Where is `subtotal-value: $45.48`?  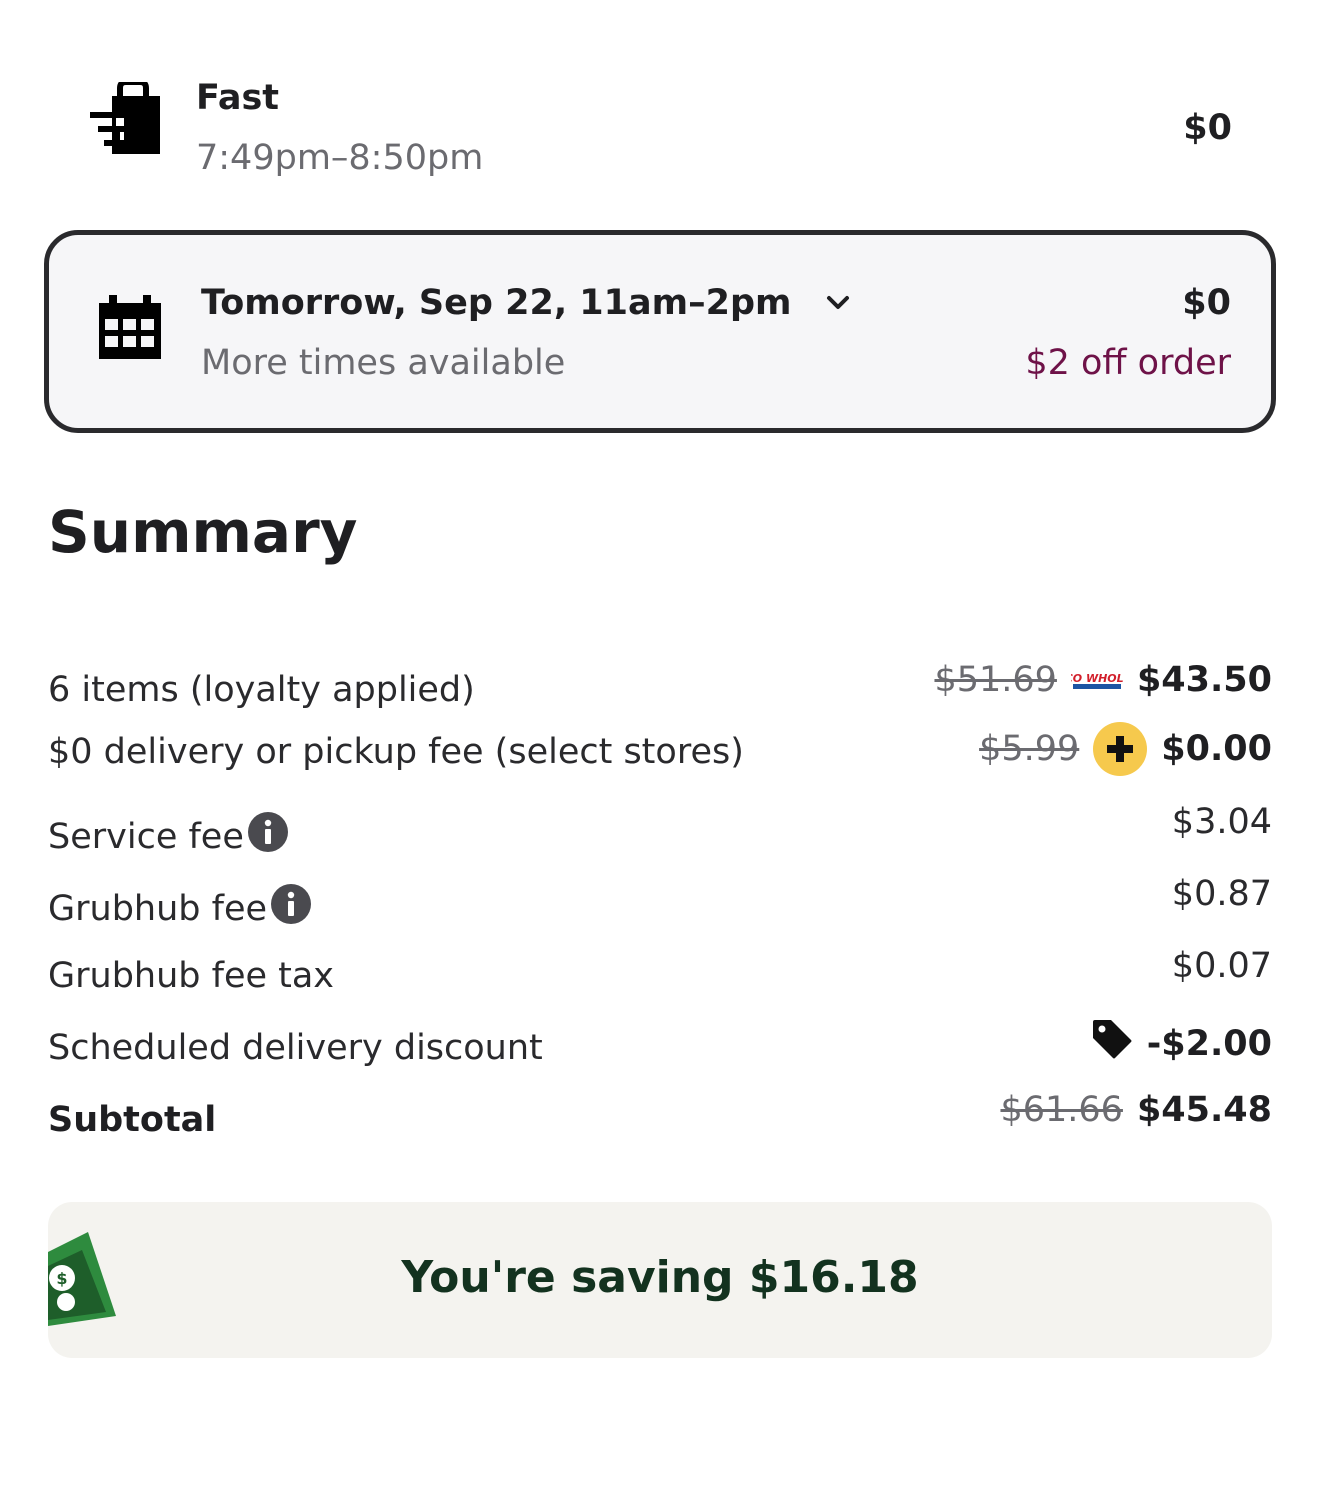 subtotal-value: $45.48 is located at coordinates (1204, 1110).